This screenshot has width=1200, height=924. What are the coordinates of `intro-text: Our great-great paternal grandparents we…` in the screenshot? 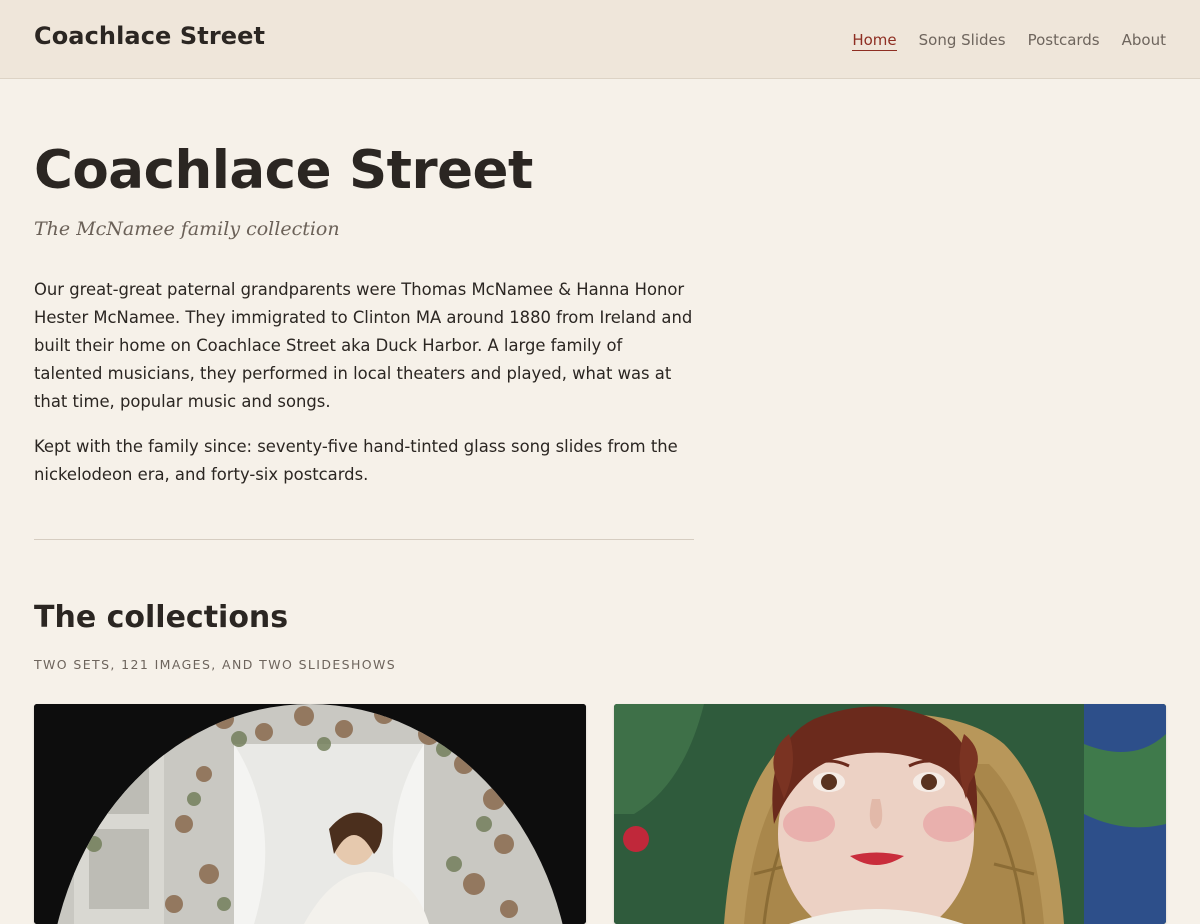 It's located at (364, 391).